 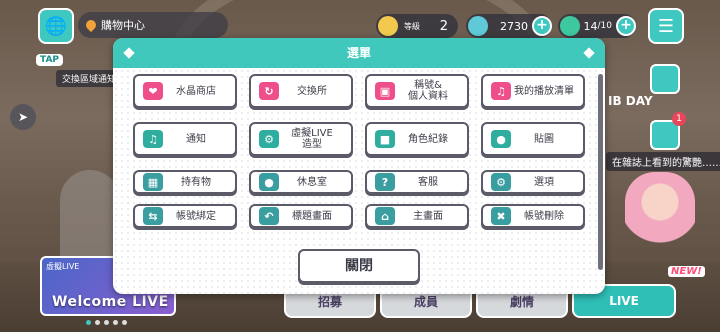 I want to click on new-badge: NEW!, so click(x=686, y=271).